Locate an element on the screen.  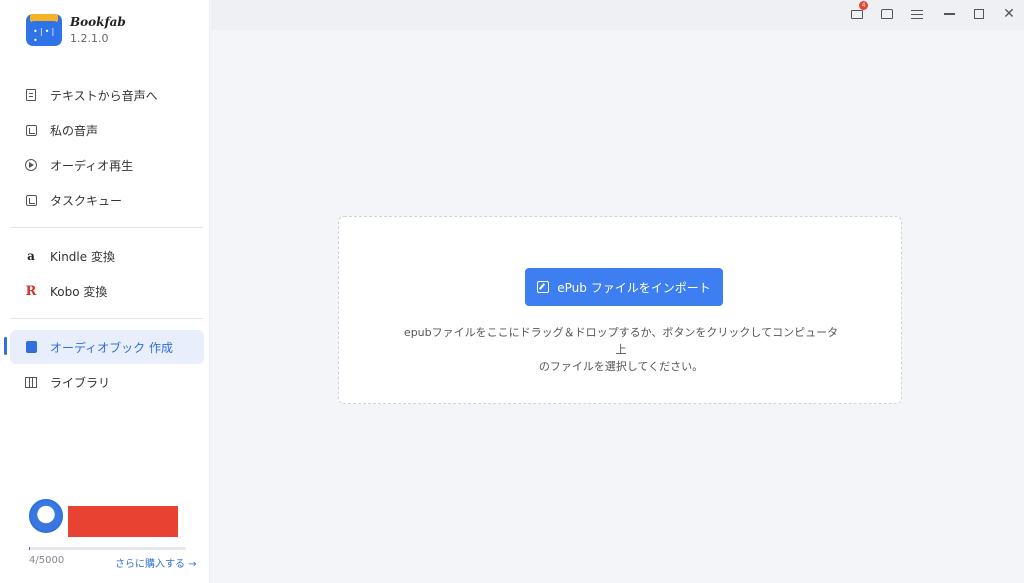
sidebar-item-label: Kobo 変換 is located at coordinates (79, 291).